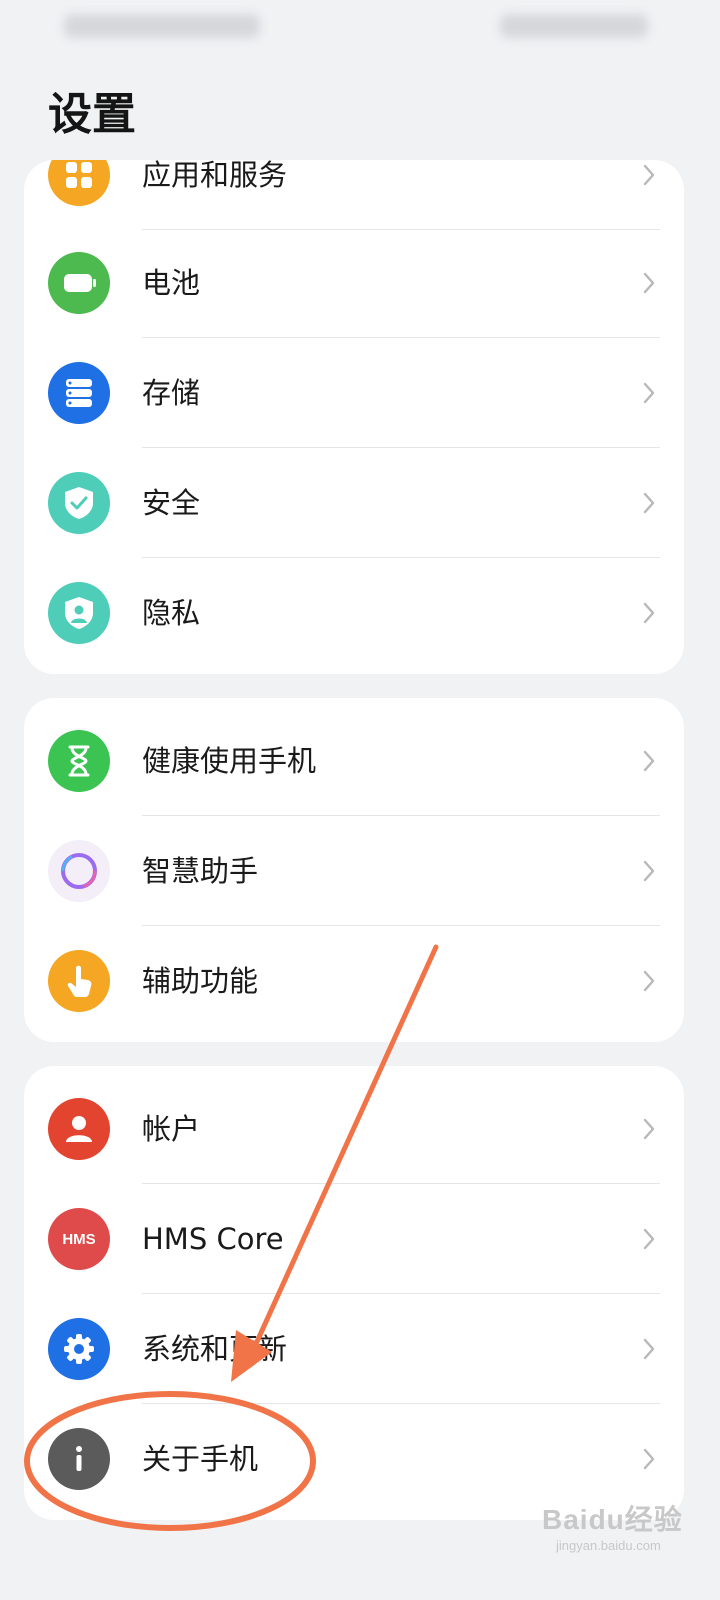  I want to click on status-bar, so click(360, 28).